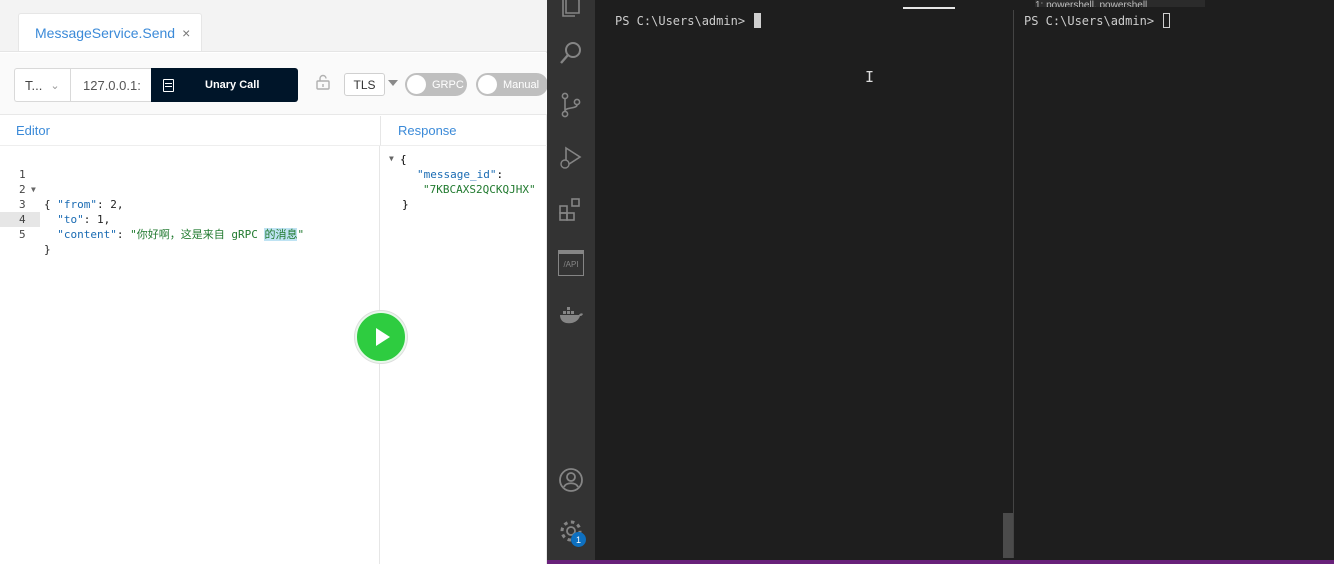  Describe the element at coordinates (448, 84) in the screenshot. I see `grpc-toggle-label: GRPC` at that location.